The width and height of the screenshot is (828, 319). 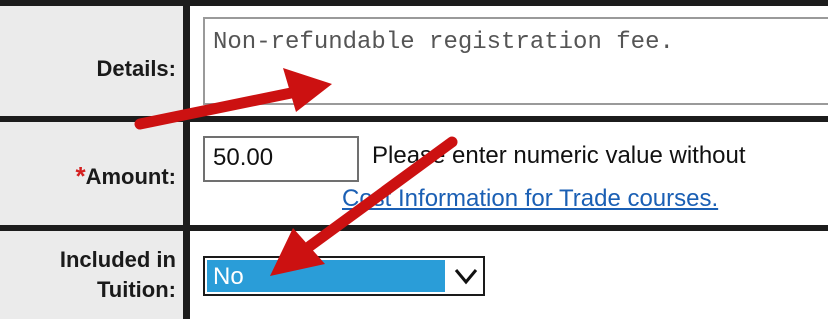 I want to click on red-arrow-tuition, so click(x=364, y=206).